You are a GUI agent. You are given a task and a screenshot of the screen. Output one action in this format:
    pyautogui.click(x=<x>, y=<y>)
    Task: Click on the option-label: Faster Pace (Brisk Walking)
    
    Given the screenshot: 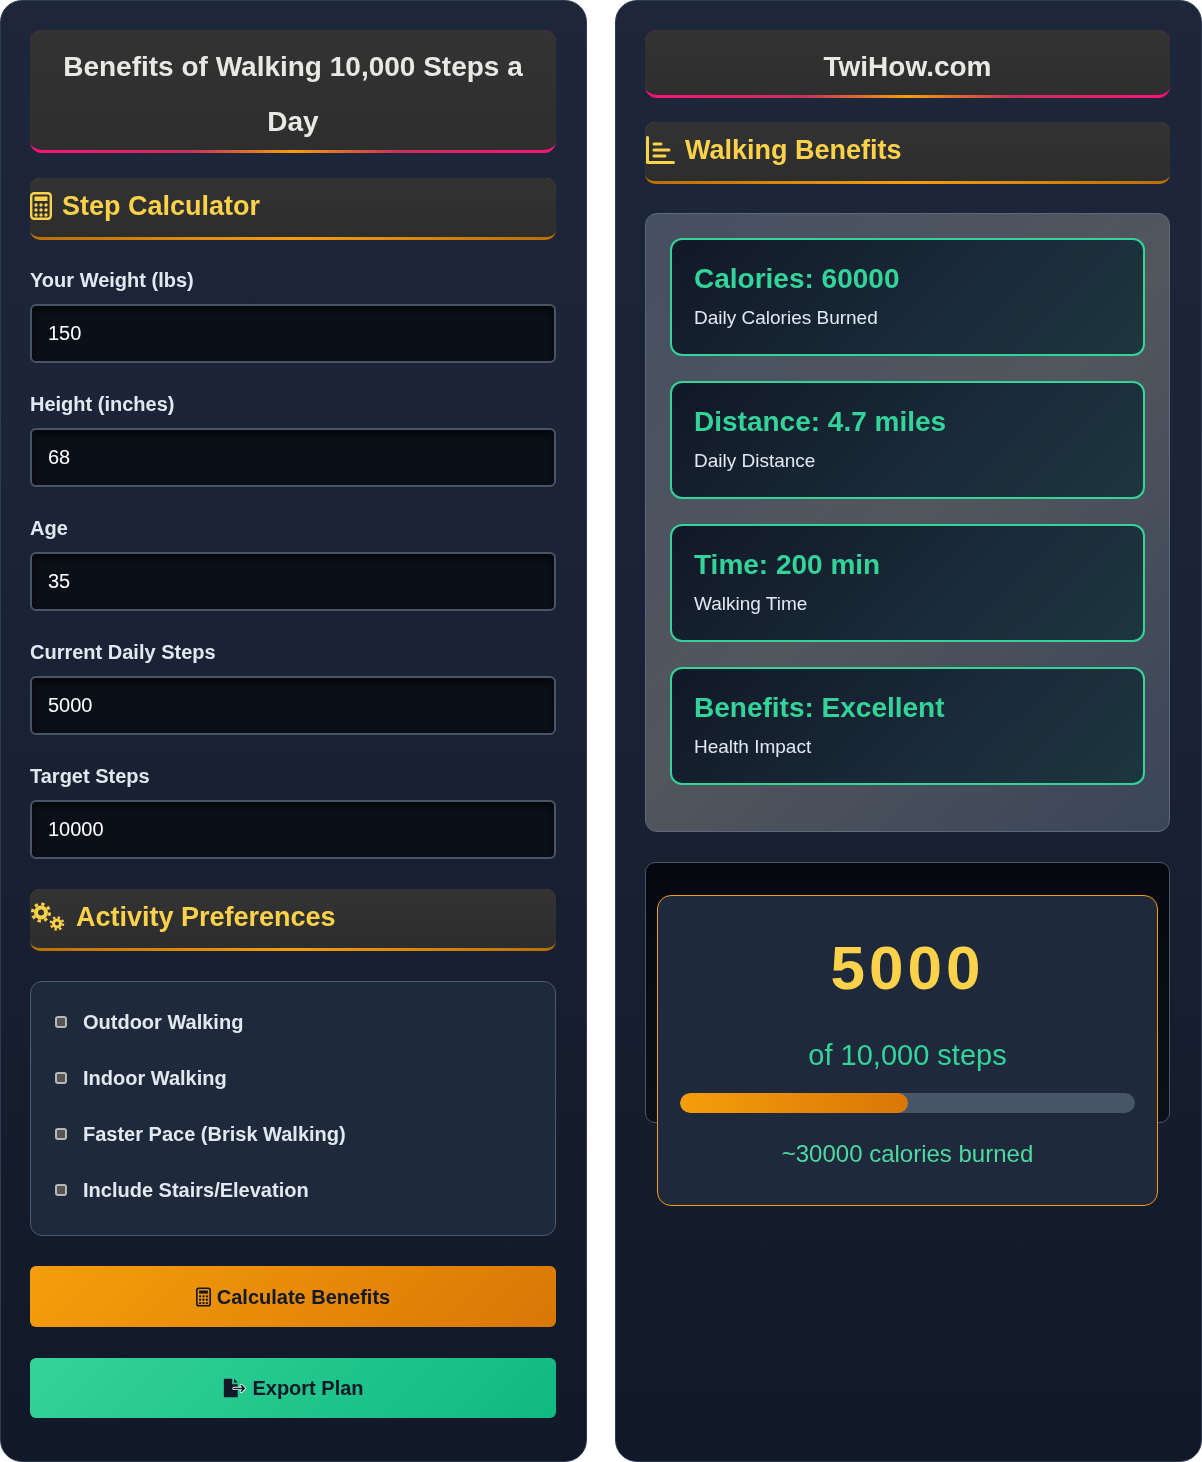 What is the action you would take?
    pyautogui.click(x=214, y=1134)
    